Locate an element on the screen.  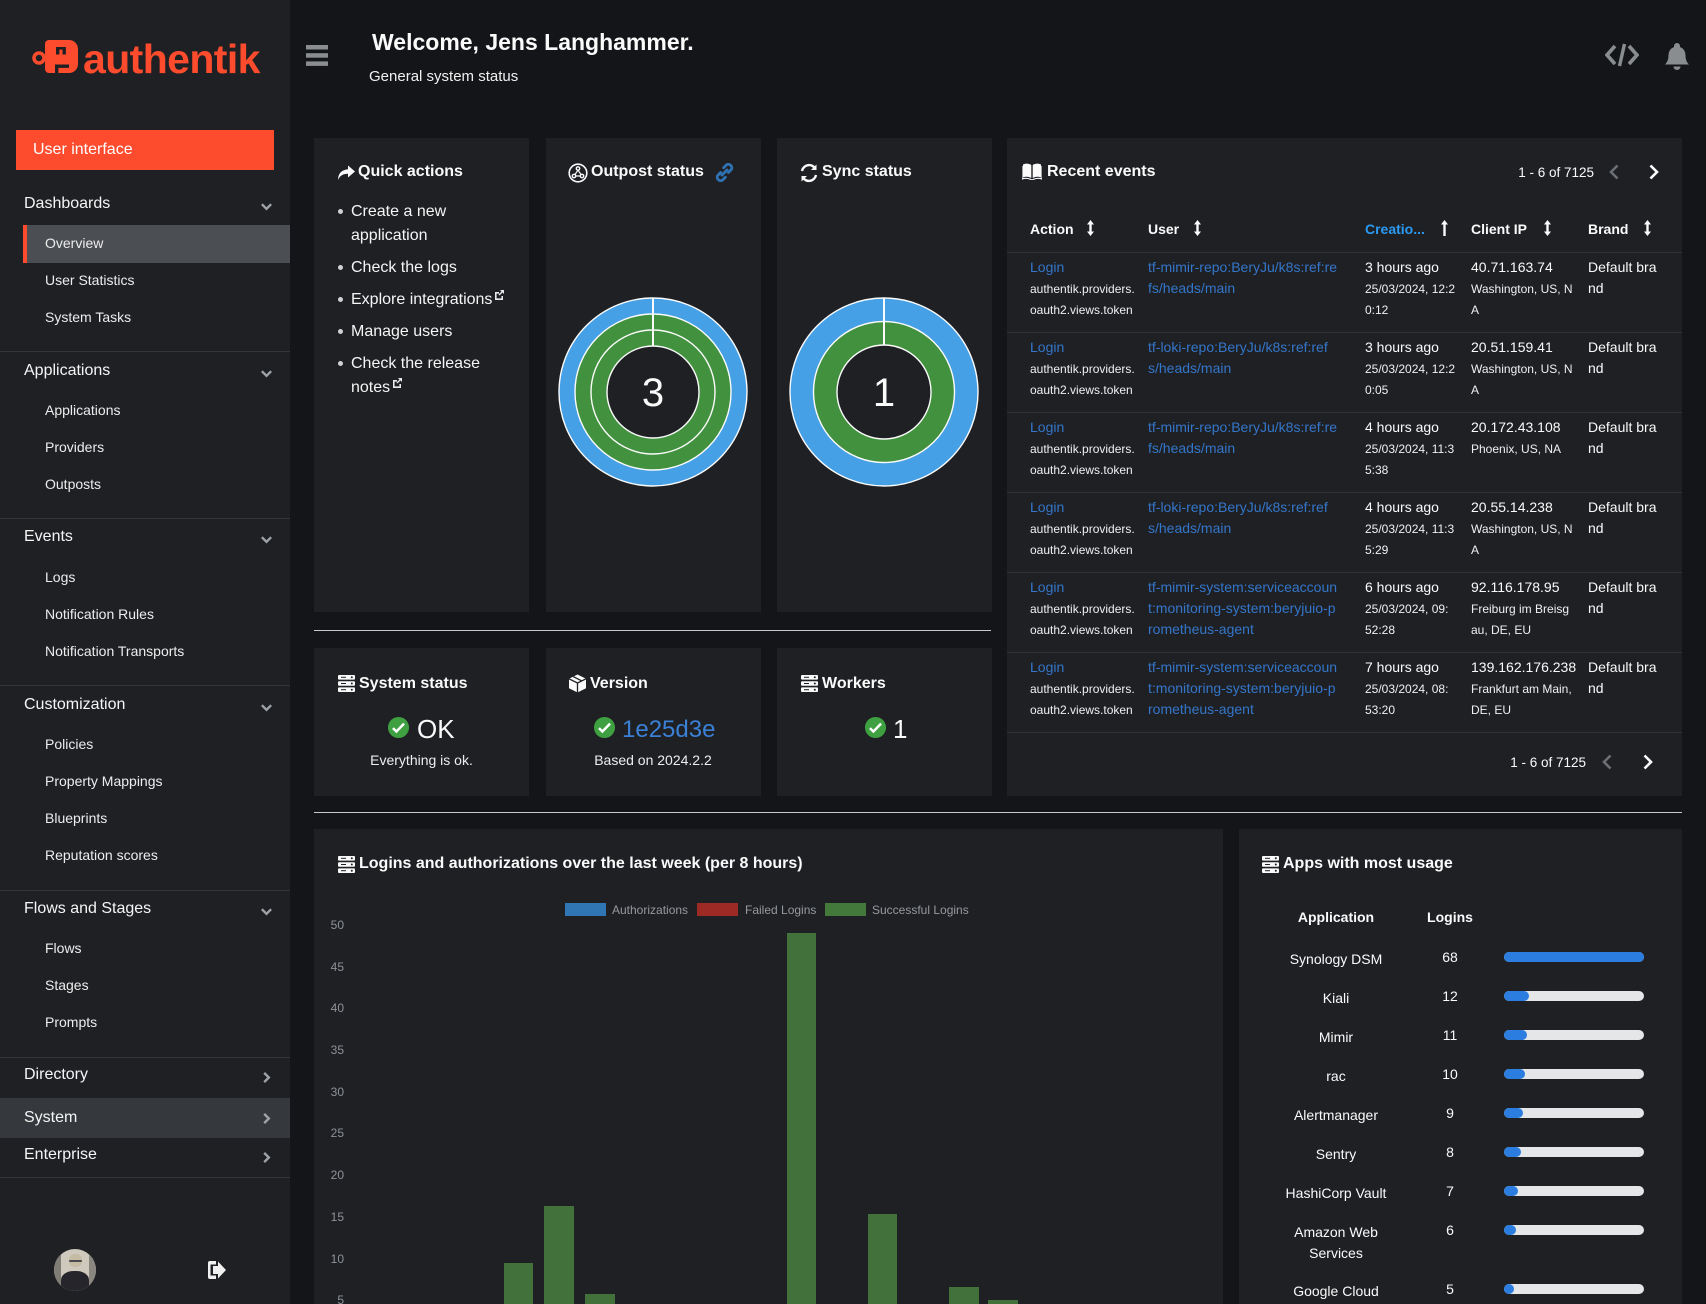
svg-text: authentik is located at coordinates (172, 58).